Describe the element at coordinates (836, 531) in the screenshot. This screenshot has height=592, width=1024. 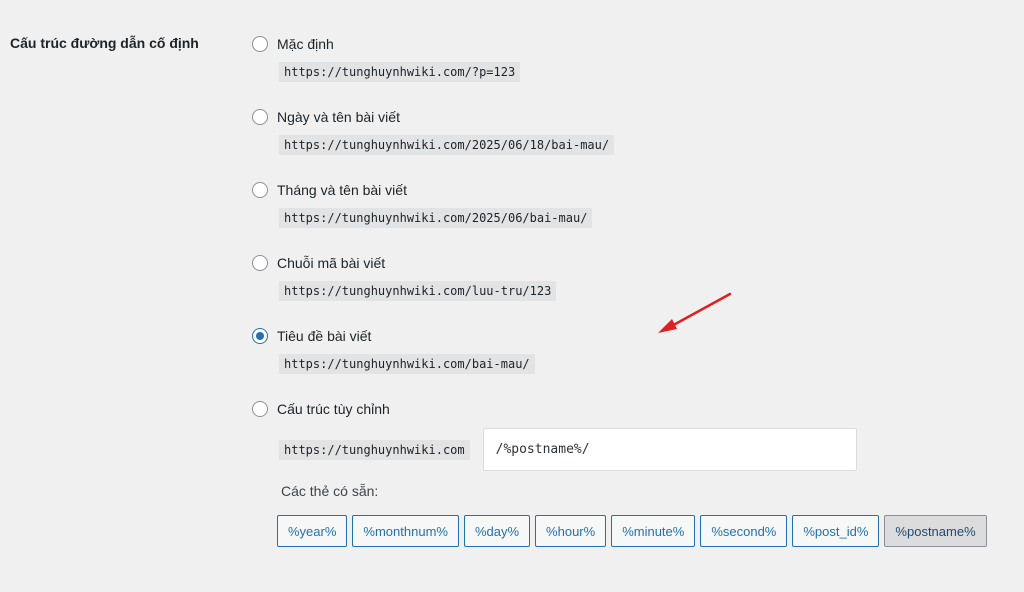
I see `tag-button-post-id: %post_id%` at that location.